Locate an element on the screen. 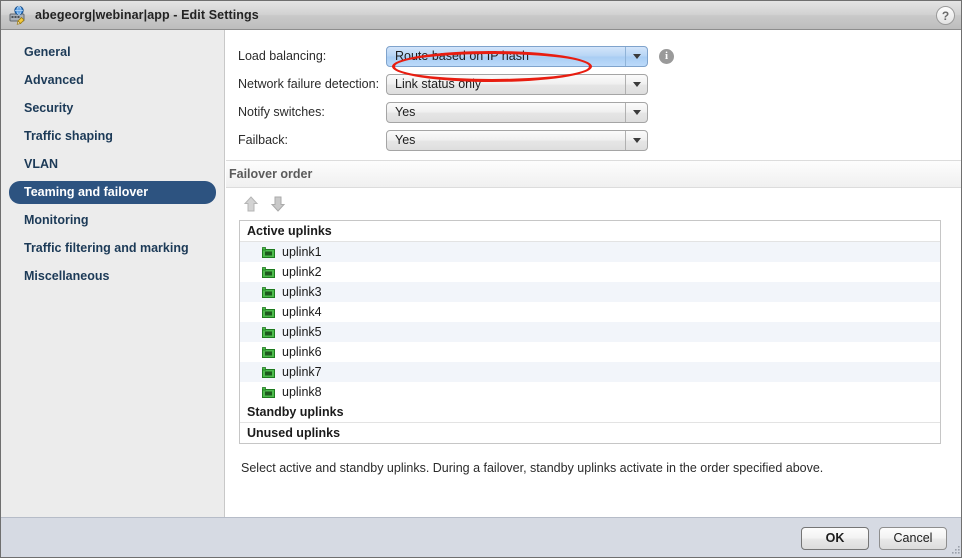 This screenshot has height=558, width=962. list-item: uplink1 is located at coordinates (590, 252).